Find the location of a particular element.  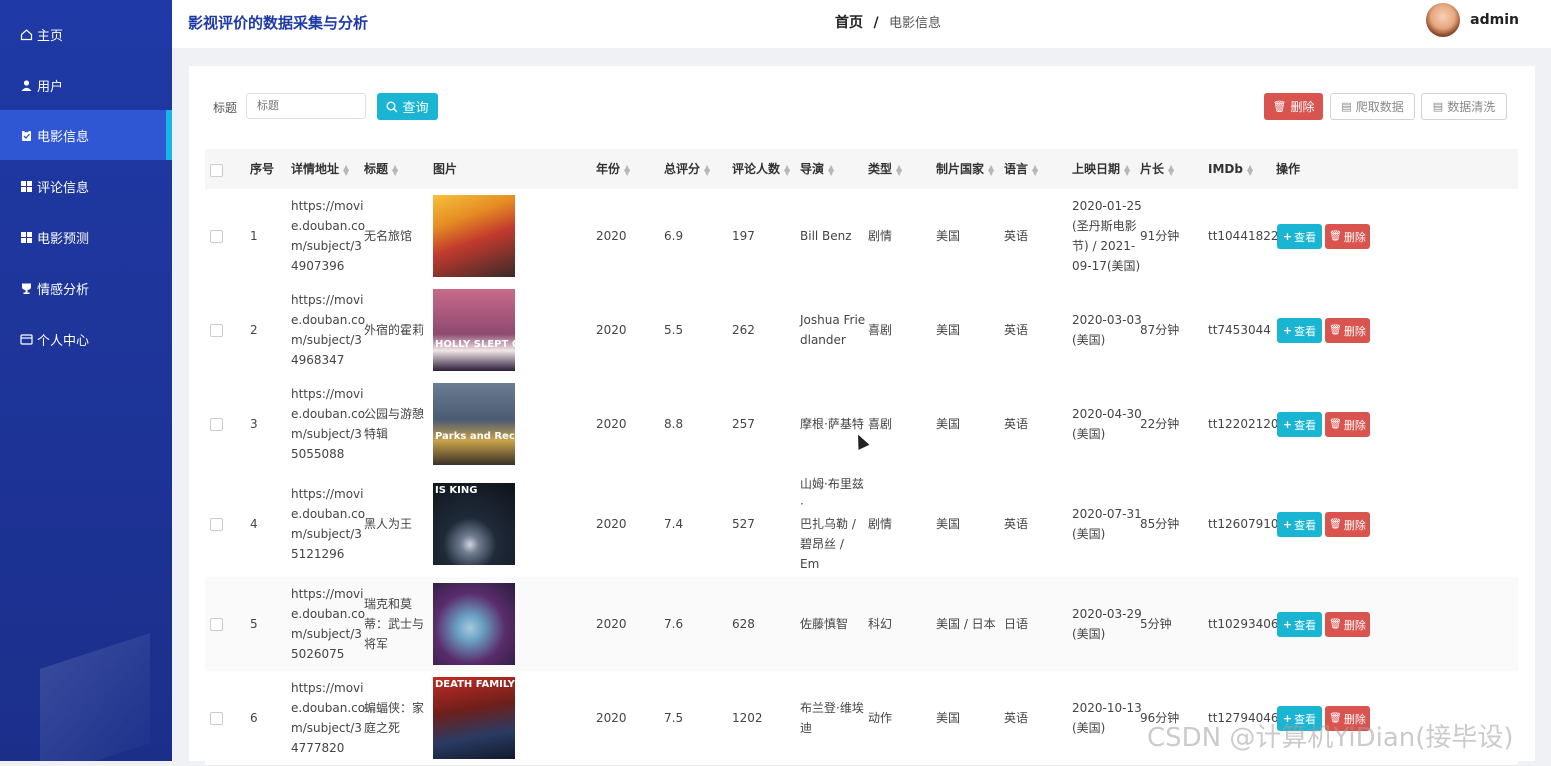

movie-poster: DEATH FAMILY is located at coordinates (474, 718).